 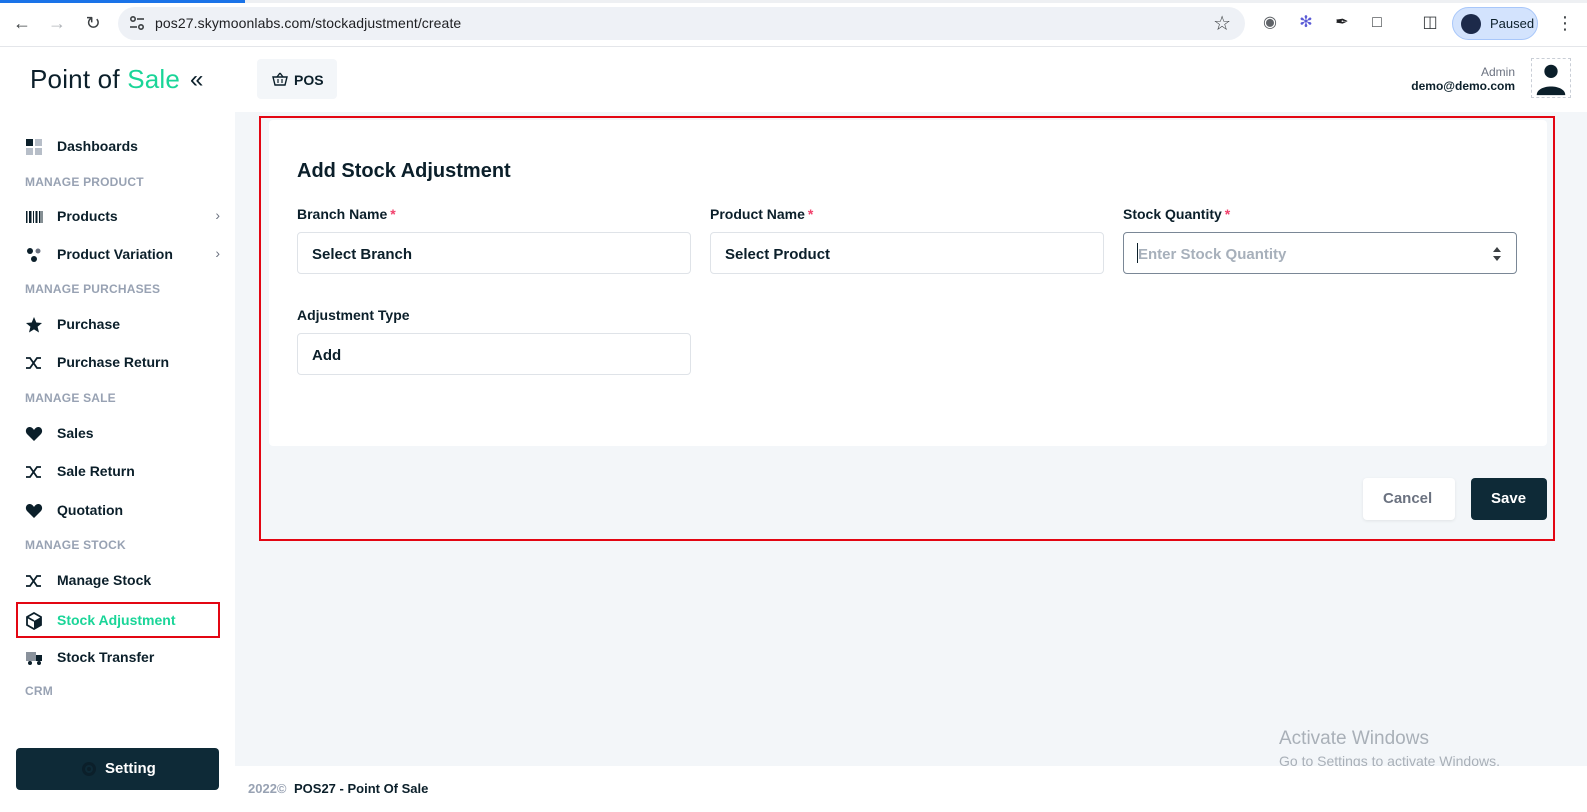 I want to click on sidebar-item-purchase-return: Purchase Return, so click(x=118, y=362).